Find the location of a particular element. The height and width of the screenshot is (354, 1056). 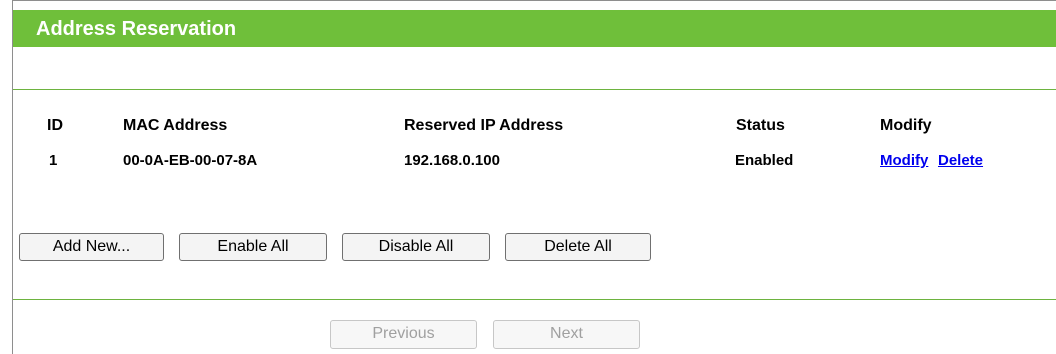

page-title: Address Reservation is located at coordinates (136, 29).